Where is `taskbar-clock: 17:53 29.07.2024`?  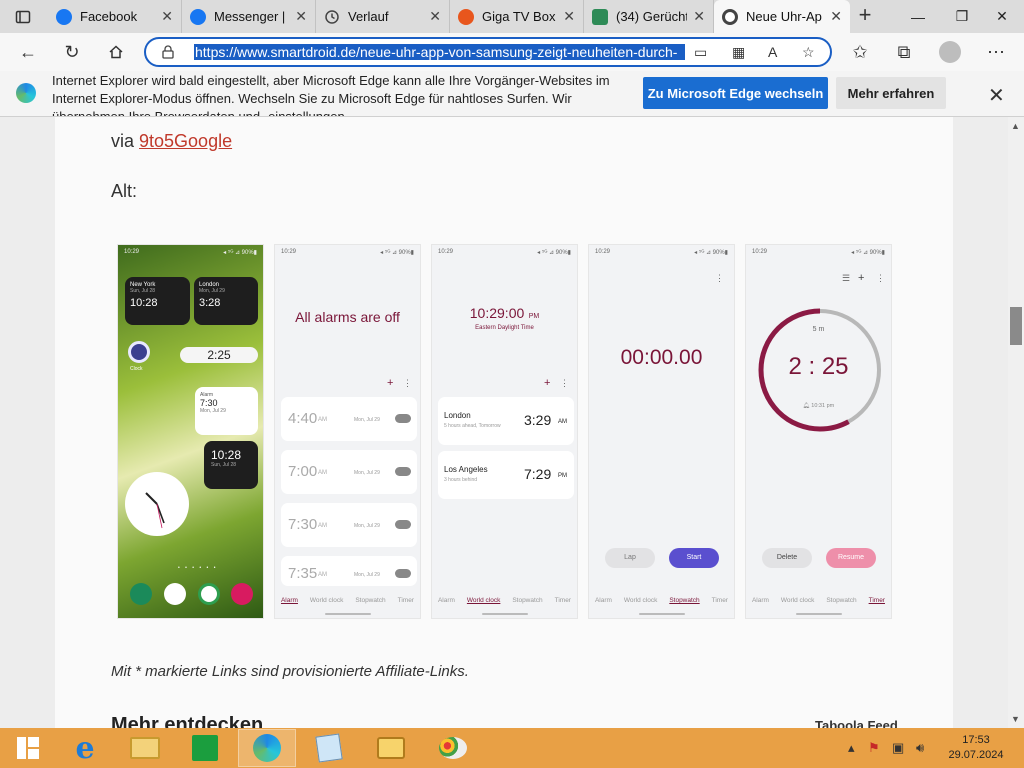
taskbar-clock: 17:53 29.07.2024 is located at coordinates (976, 748).